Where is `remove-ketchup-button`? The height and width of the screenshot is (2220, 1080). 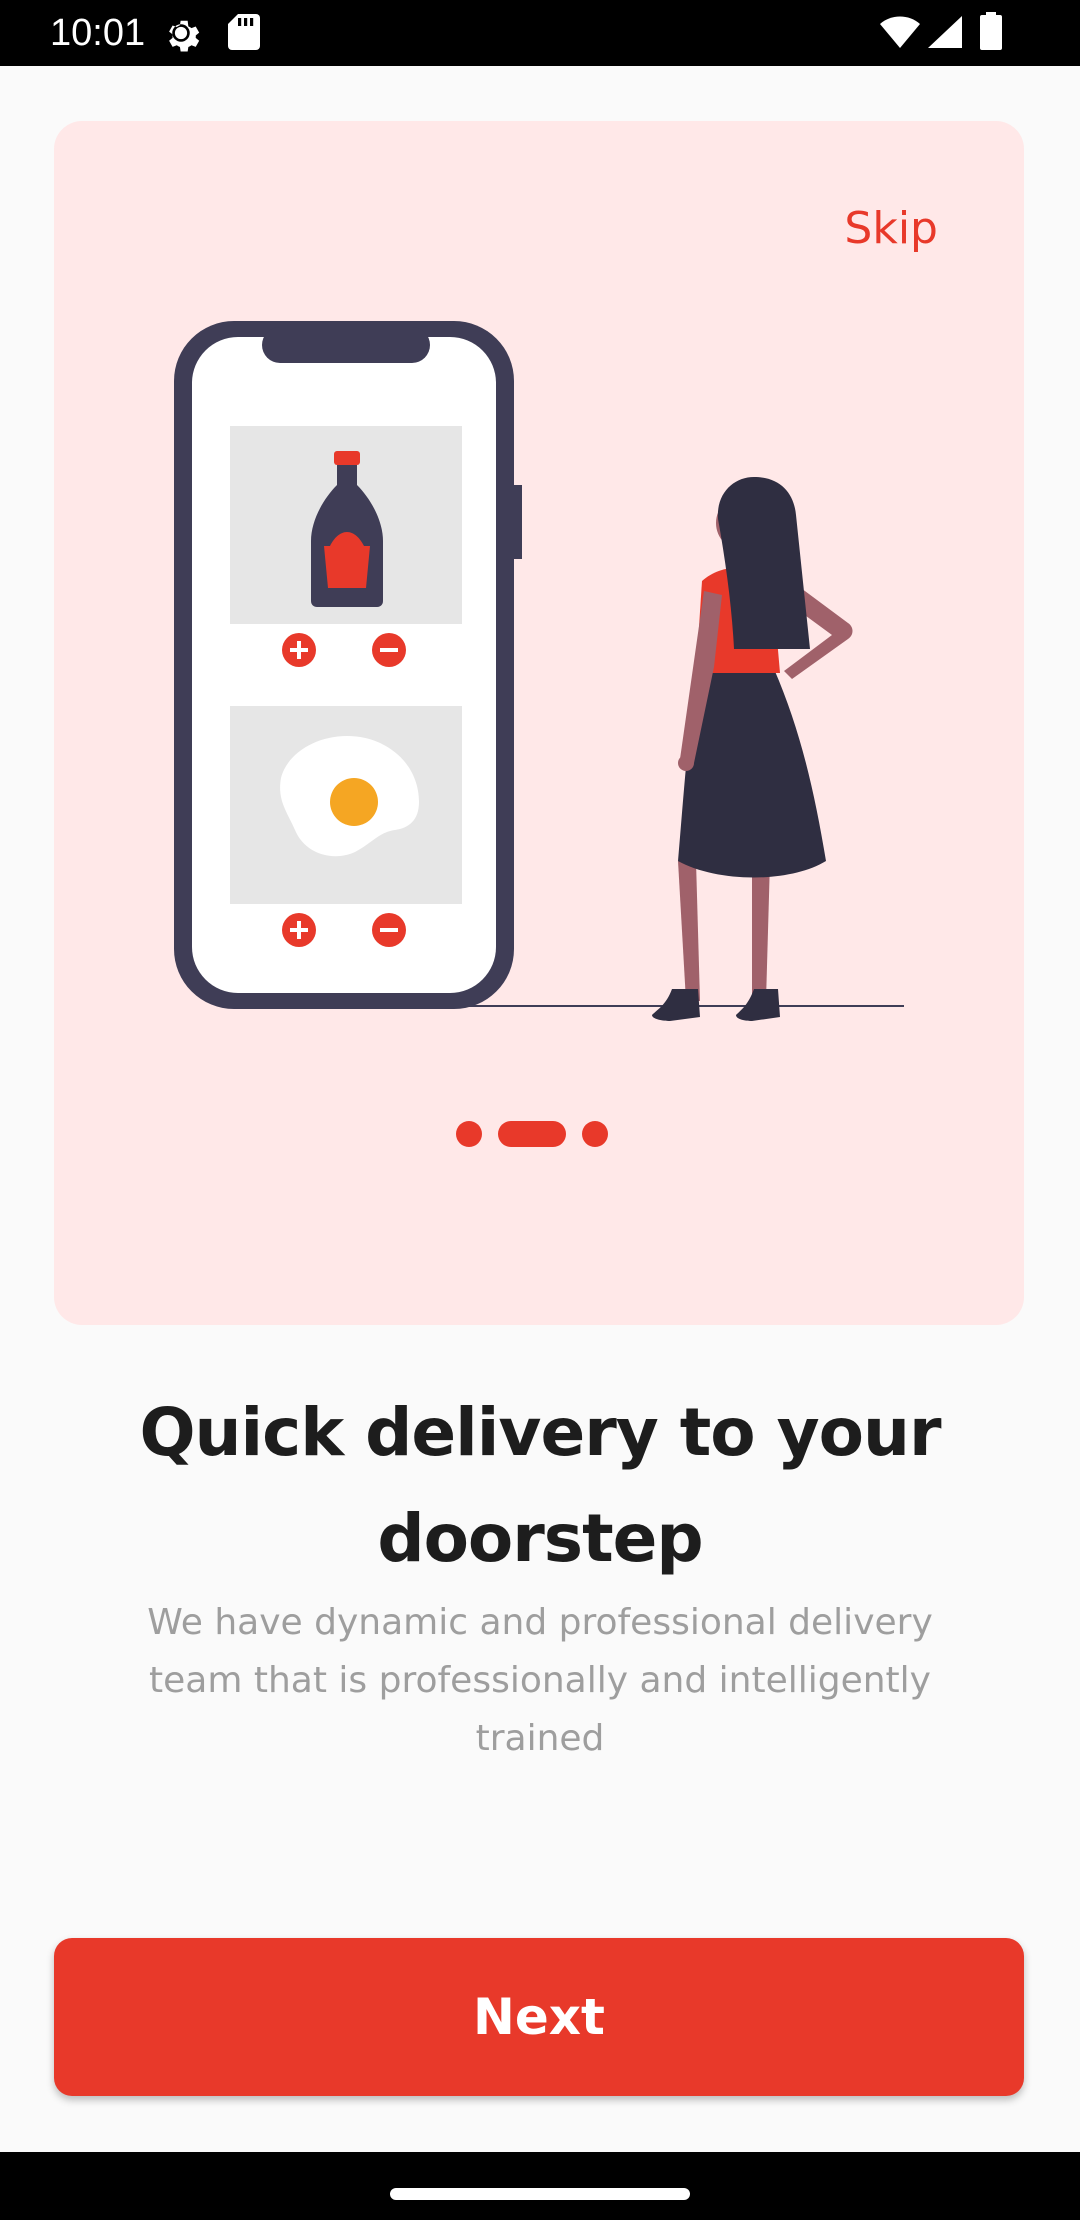
remove-ketchup-button is located at coordinates (389, 650).